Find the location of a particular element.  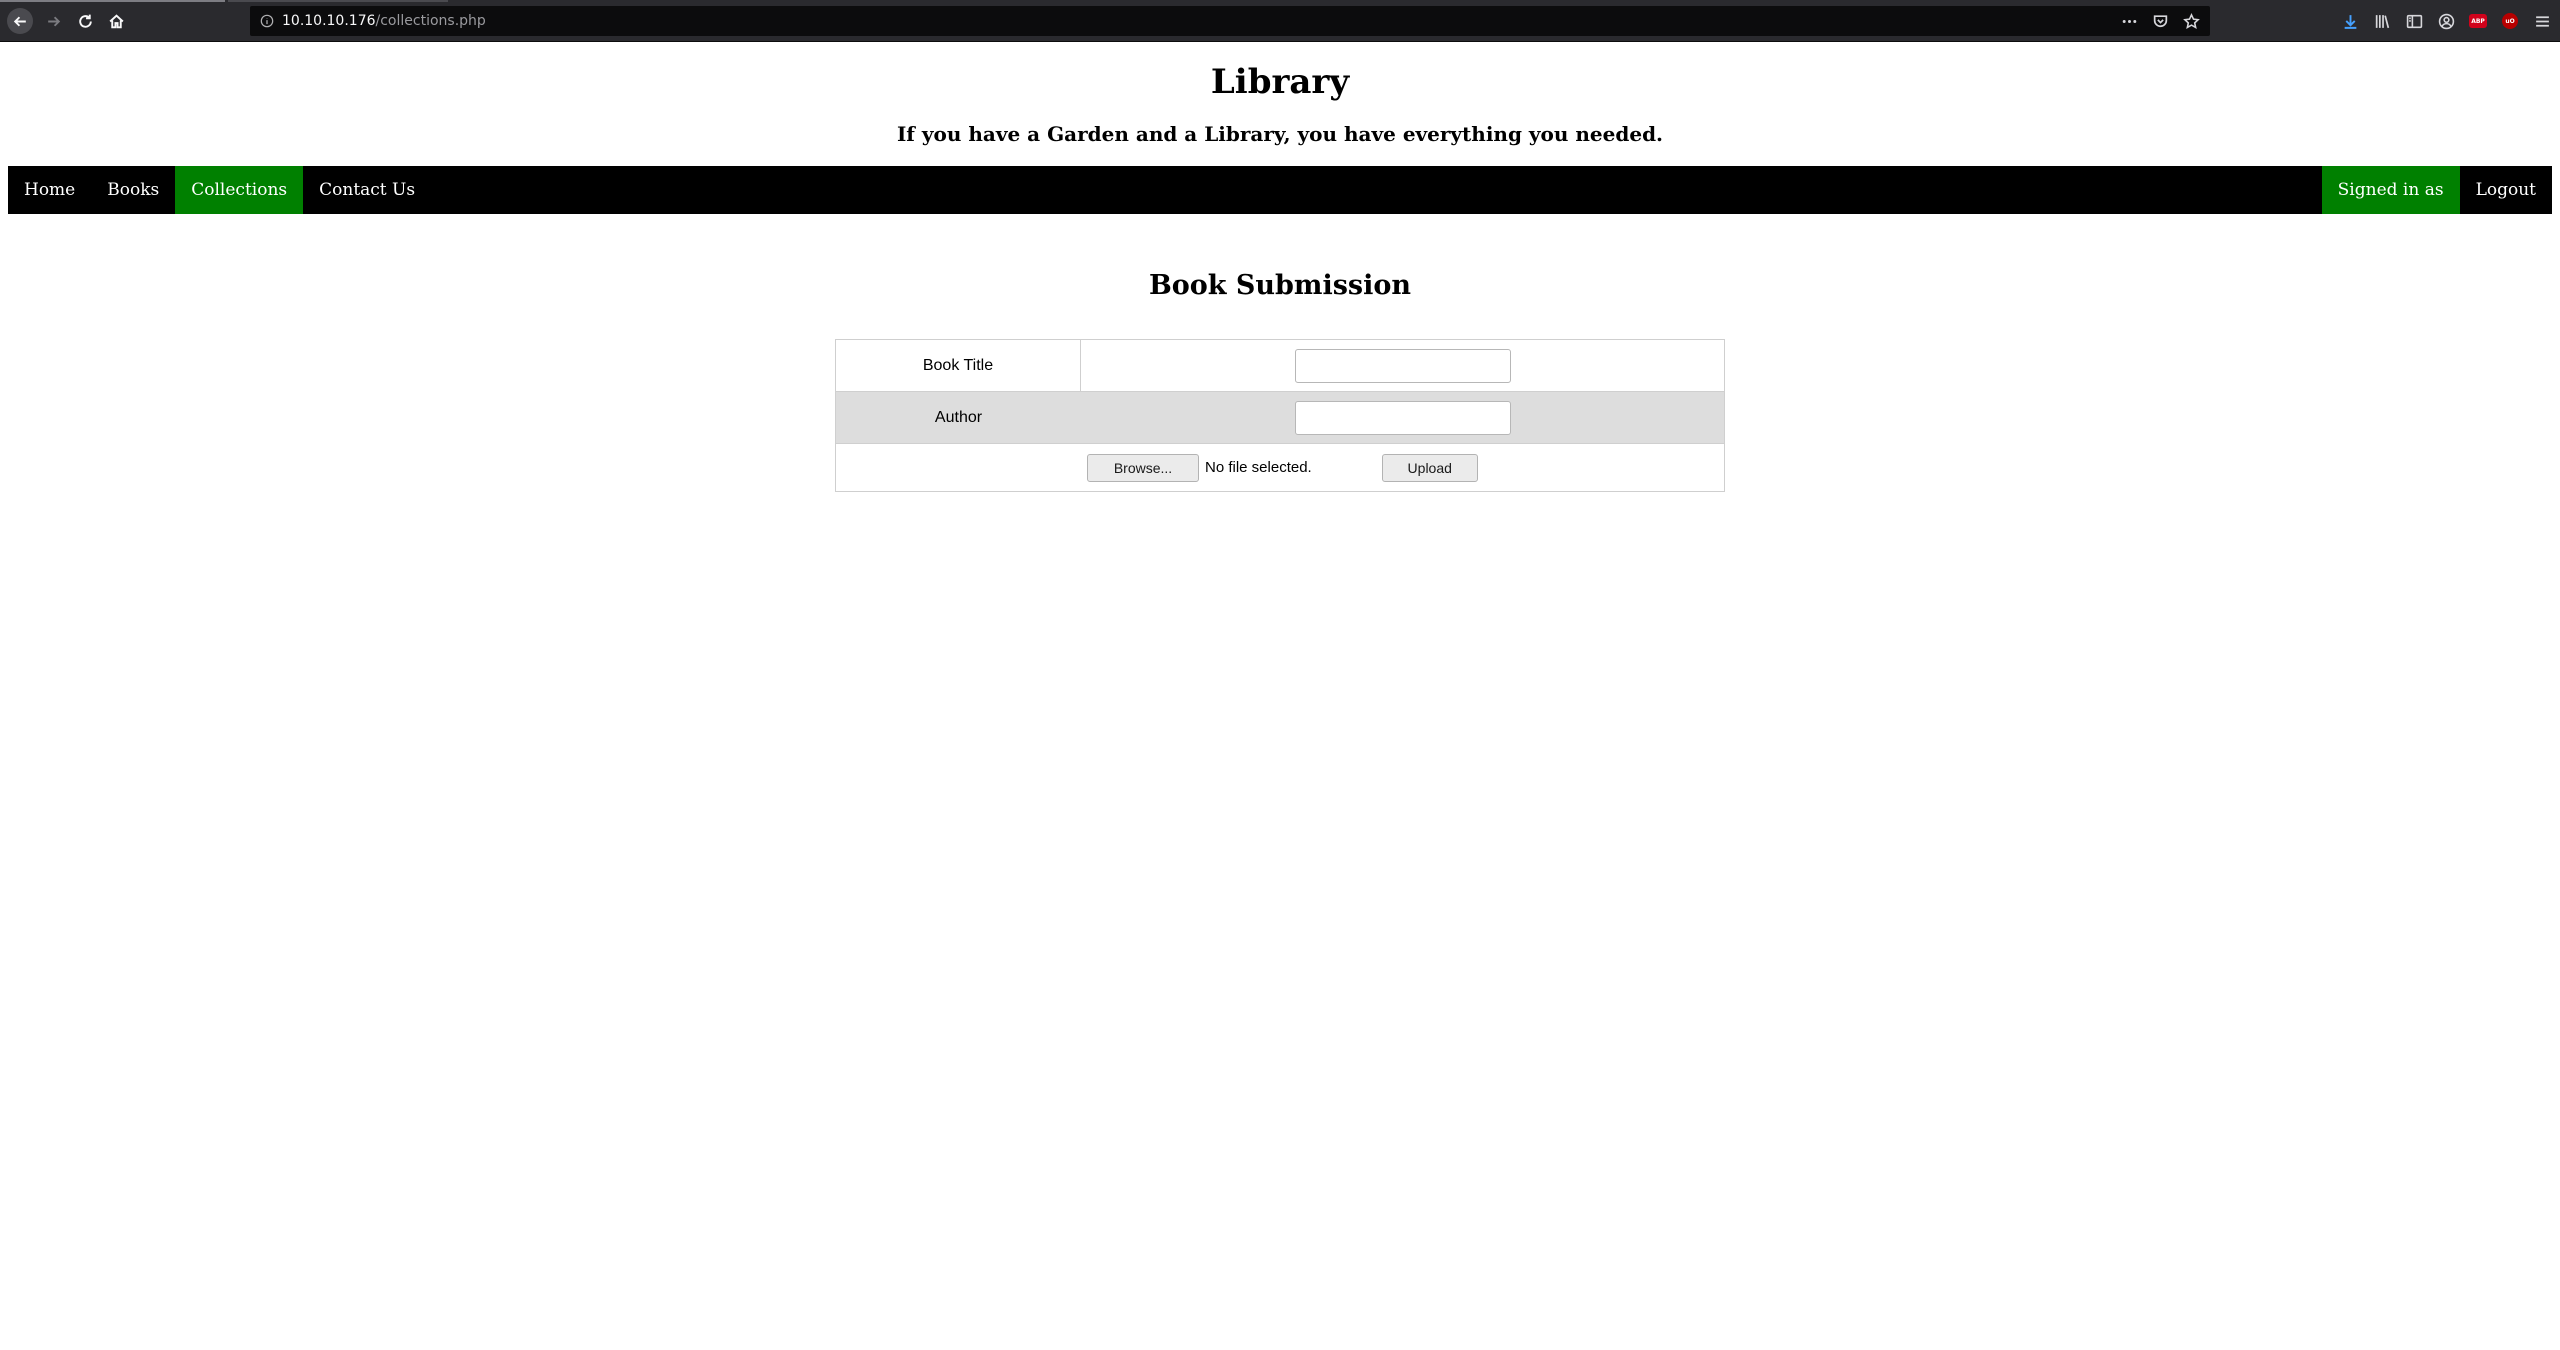

upload-button: Upload is located at coordinates (1429, 467).